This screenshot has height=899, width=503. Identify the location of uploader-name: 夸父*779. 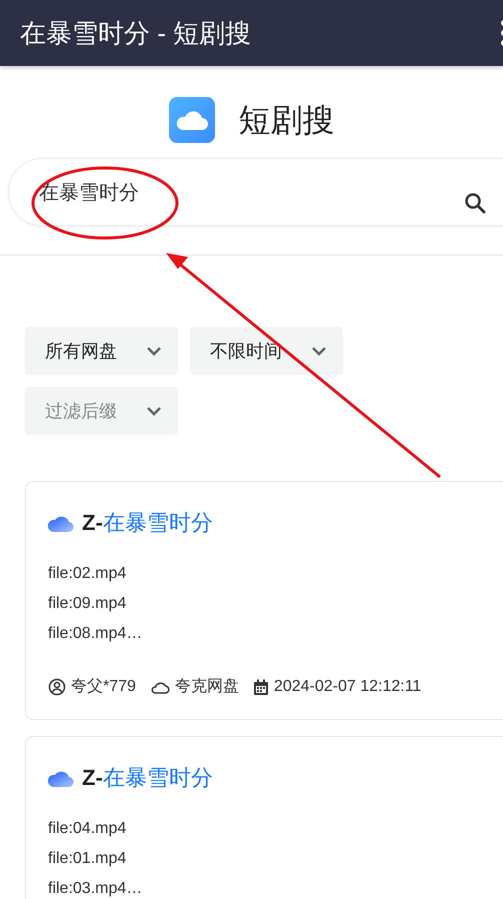
(103, 687).